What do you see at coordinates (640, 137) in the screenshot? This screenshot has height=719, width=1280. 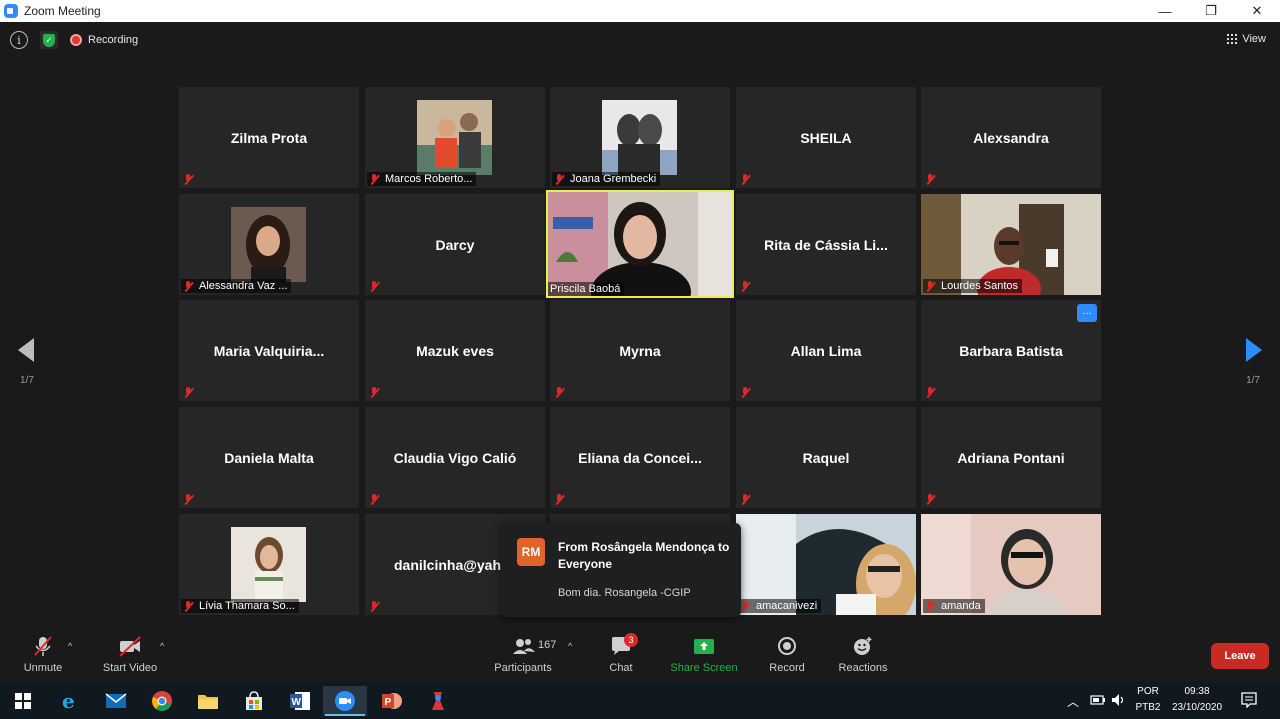 I see `participant-tile: Joana Grembecki` at bounding box center [640, 137].